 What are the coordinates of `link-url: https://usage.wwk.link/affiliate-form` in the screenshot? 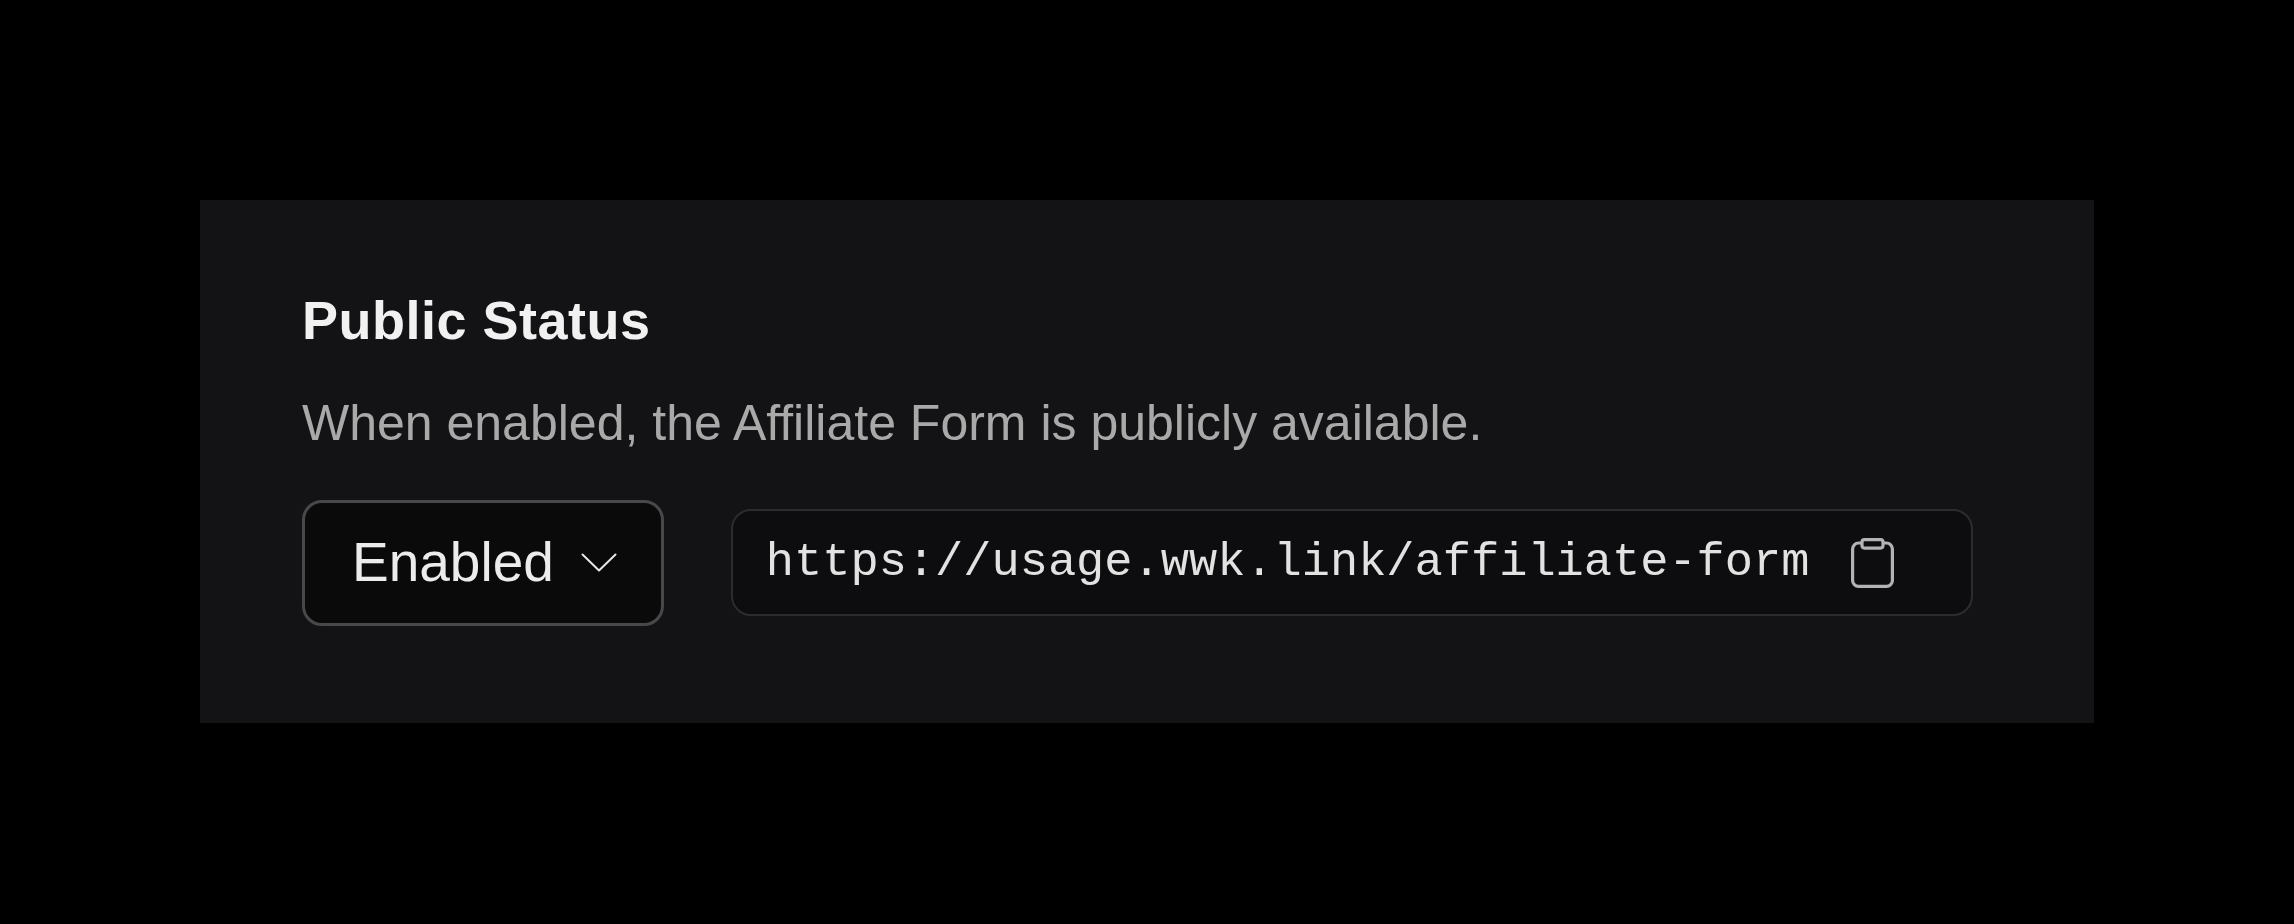 It's located at (1287, 562).